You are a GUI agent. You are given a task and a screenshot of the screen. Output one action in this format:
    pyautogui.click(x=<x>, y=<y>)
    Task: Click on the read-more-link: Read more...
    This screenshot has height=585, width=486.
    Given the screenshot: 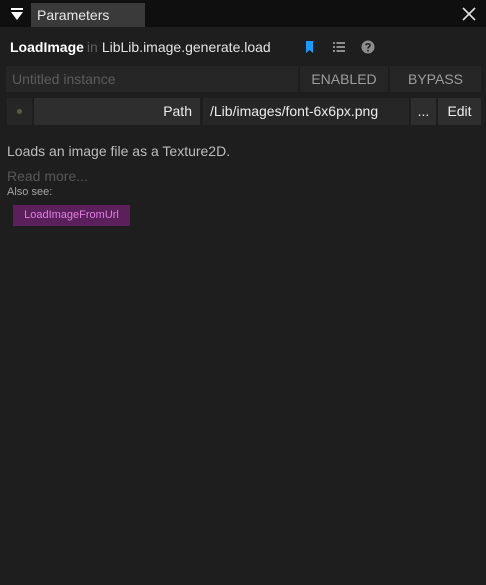 What is the action you would take?
    pyautogui.click(x=47, y=176)
    